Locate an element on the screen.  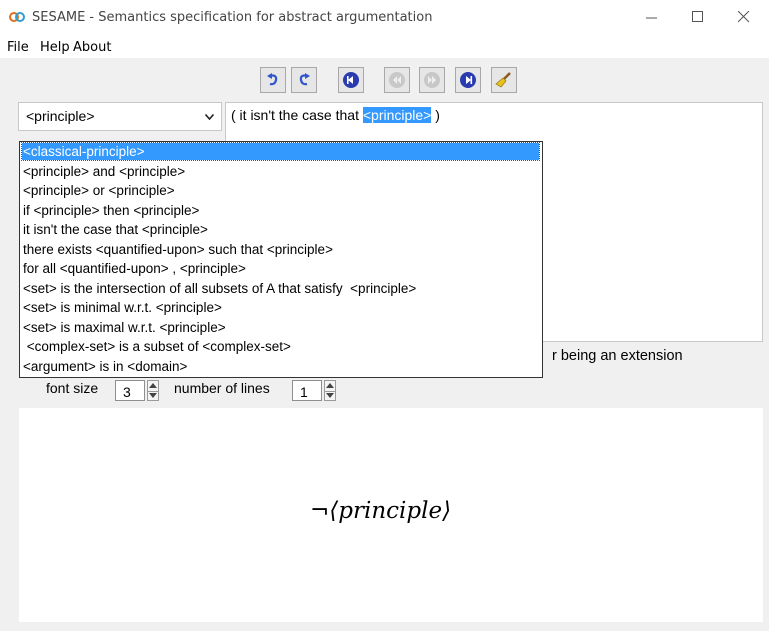
undo-button is located at coordinates (273, 80).